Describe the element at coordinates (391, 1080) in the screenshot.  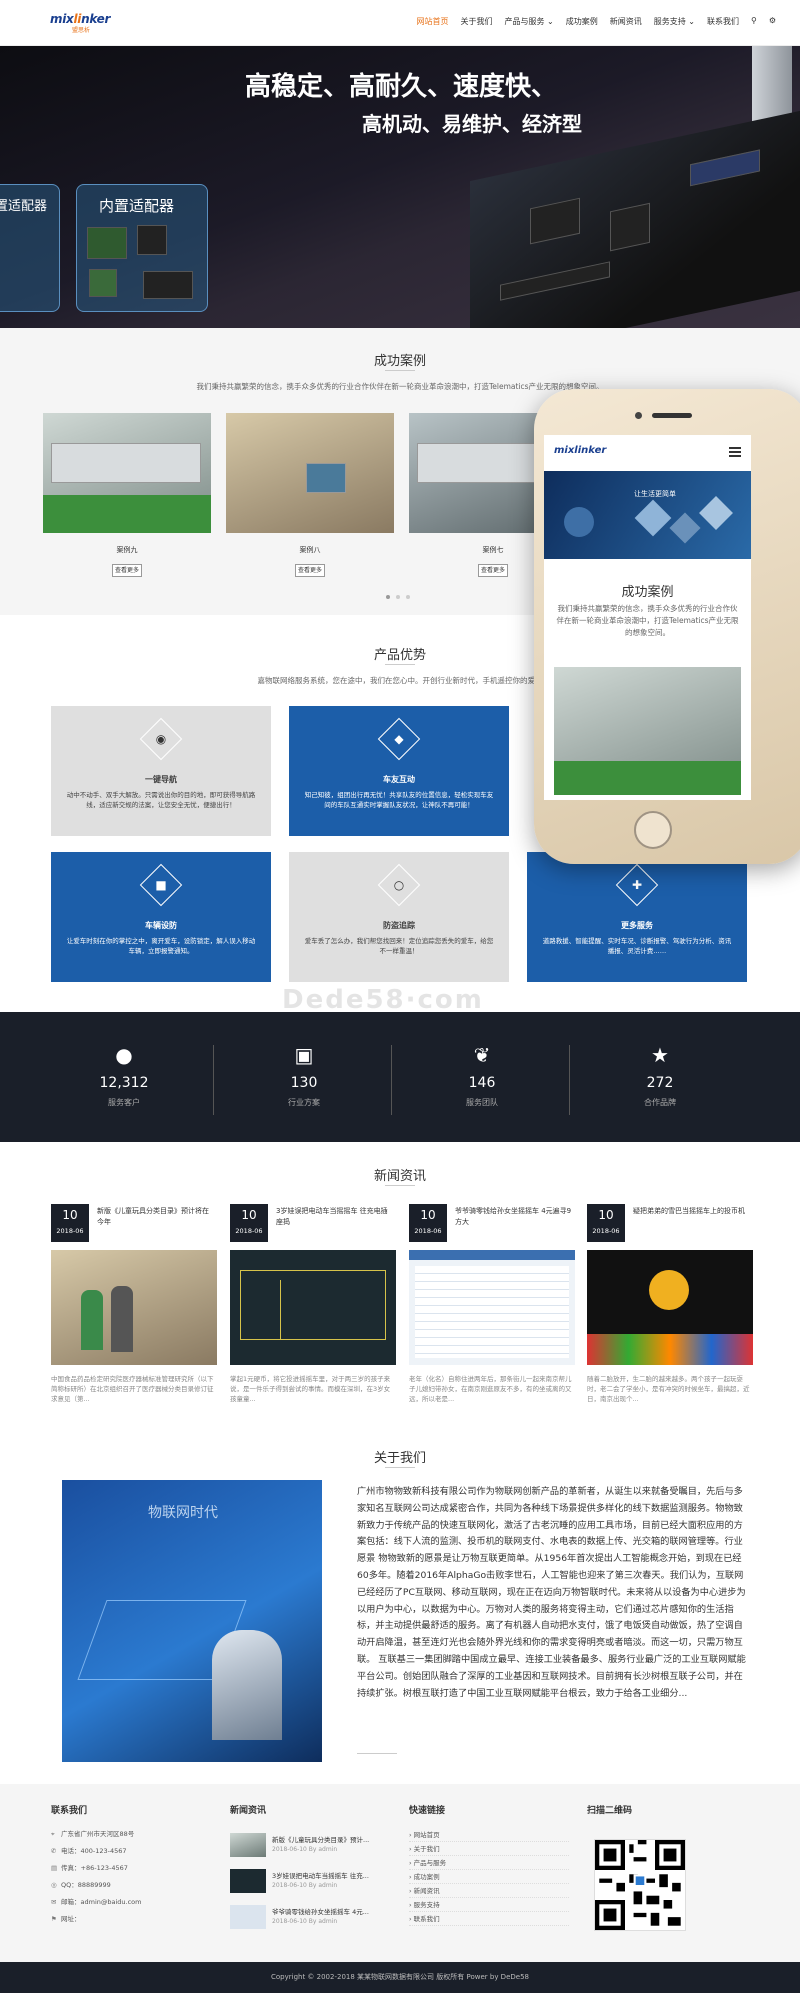
I see `stat-divider` at that location.